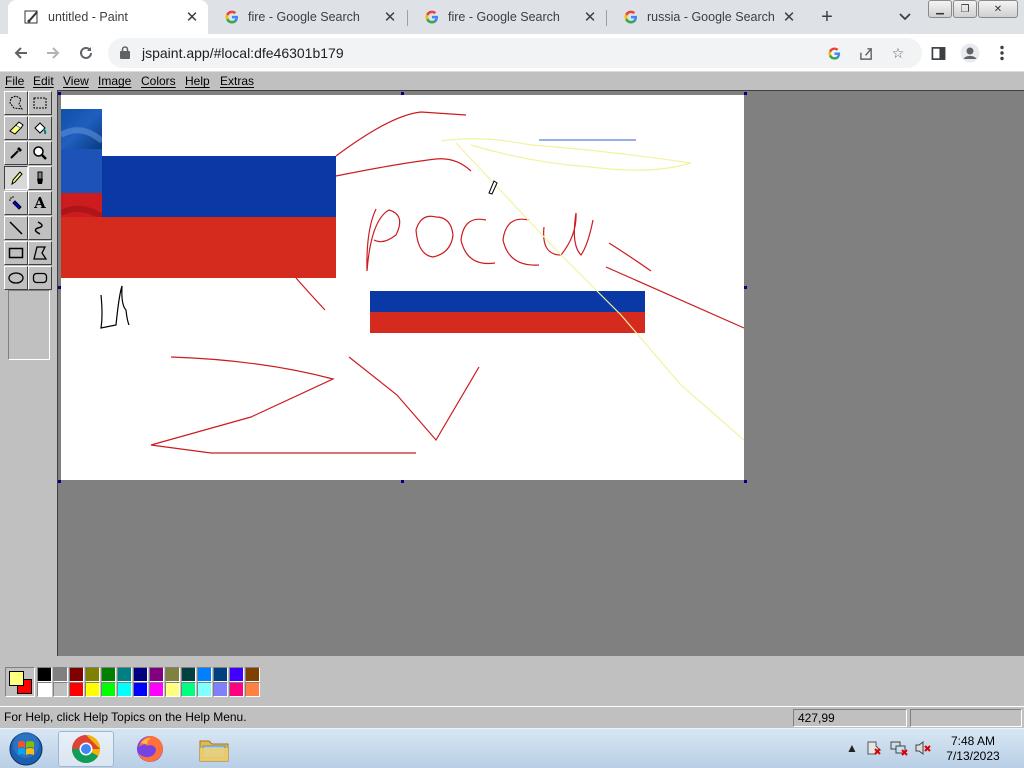 This screenshot has height=768, width=1024. What do you see at coordinates (16, 153) in the screenshot?
I see `pick-color-tool` at bounding box center [16, 153].